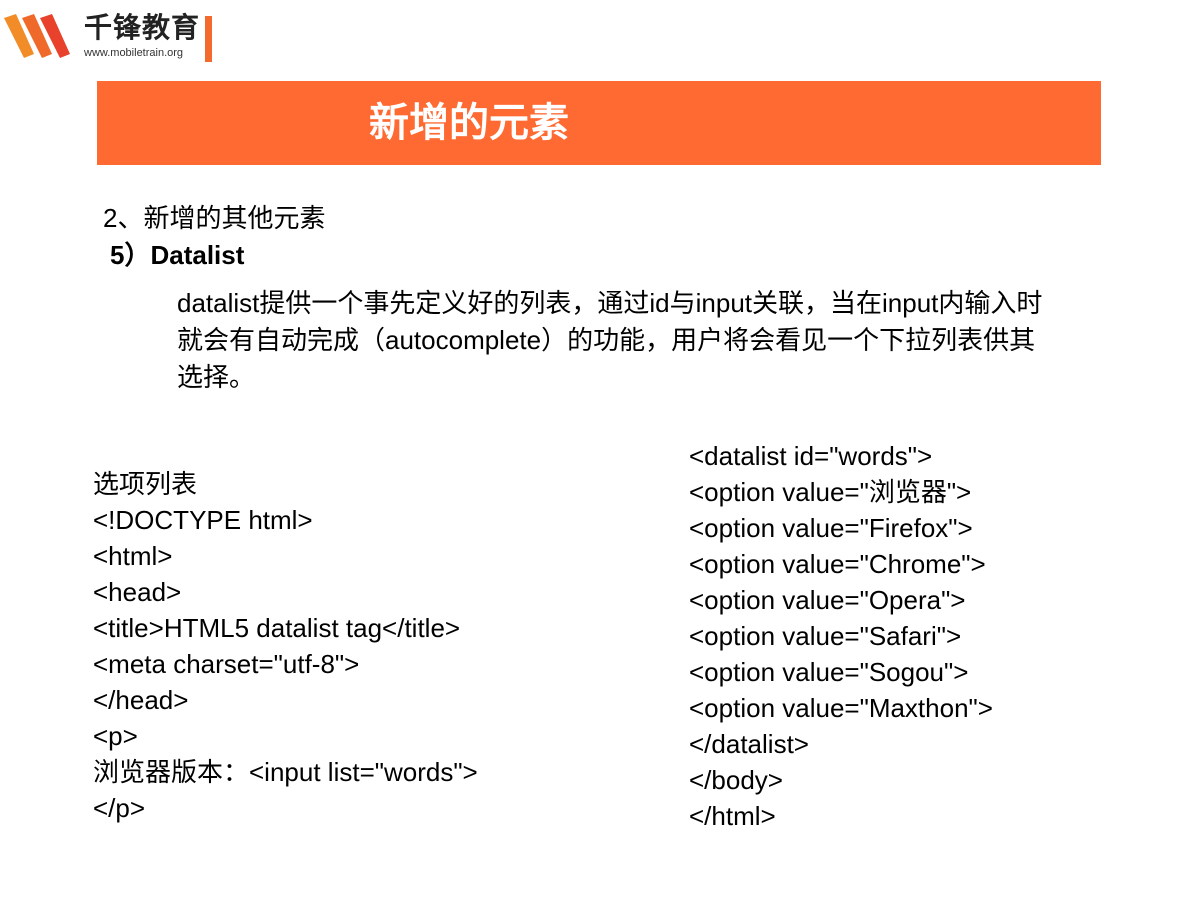 This screenshot has height=900, width=1200. Describe the element at coordinates (214, 218) in the screenshot. I see `section-heading: 2、新增的其他元素` at that location.